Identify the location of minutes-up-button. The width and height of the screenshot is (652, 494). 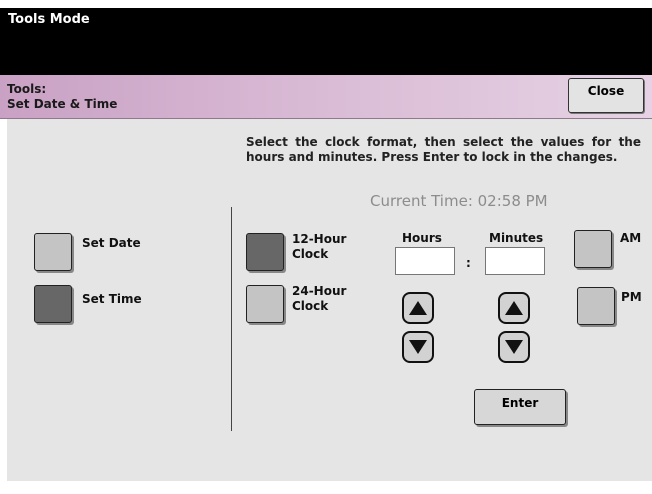
(514, 308).